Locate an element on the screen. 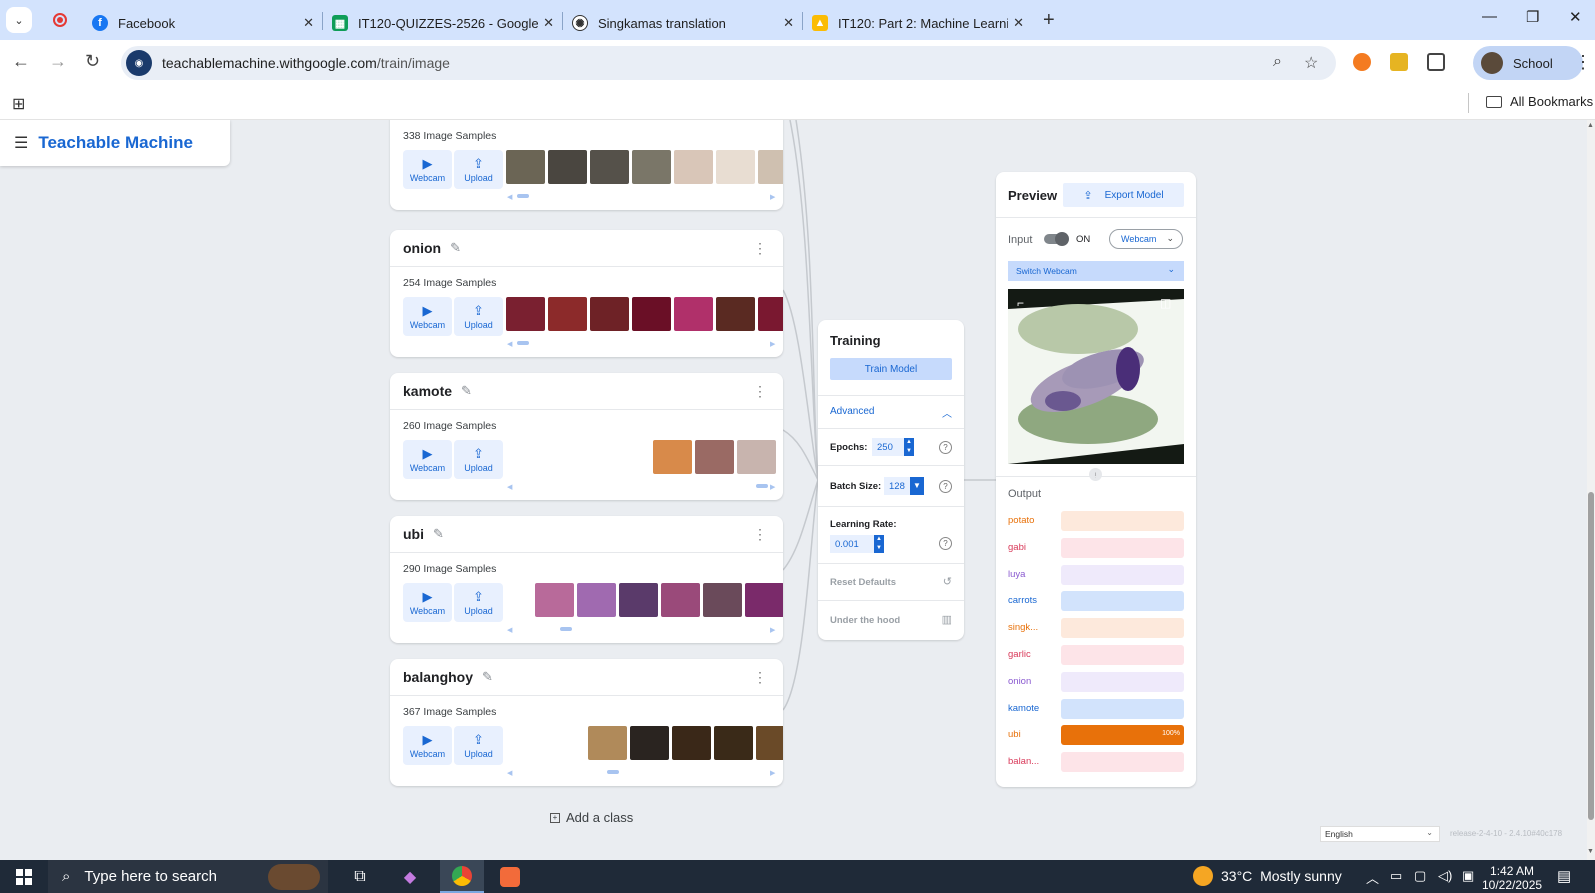 This screenshot has height=893, width=1595. class-name: kamote is located at coordinates (427, 391).